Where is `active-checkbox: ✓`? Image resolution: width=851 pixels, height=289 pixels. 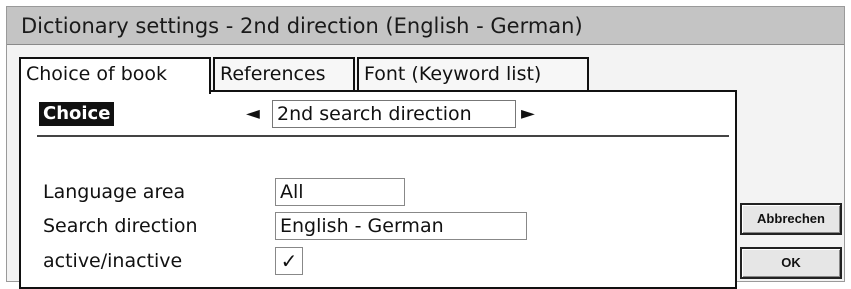
active-checkbox: ✓ is located at coordinates (289, 261).